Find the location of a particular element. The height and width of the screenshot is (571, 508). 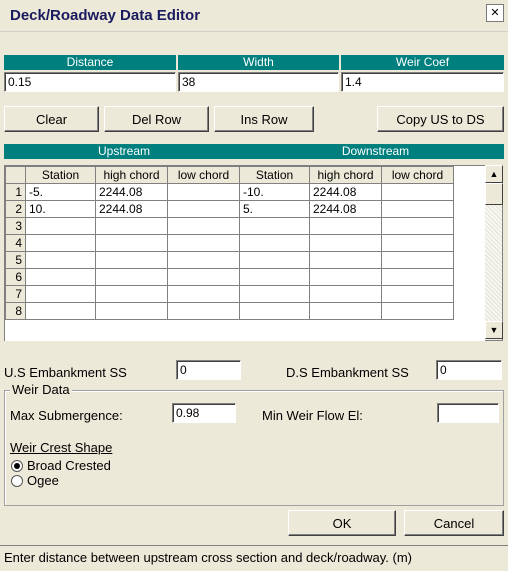

distance-input: 0.15 is located at coordinates (90, 82).